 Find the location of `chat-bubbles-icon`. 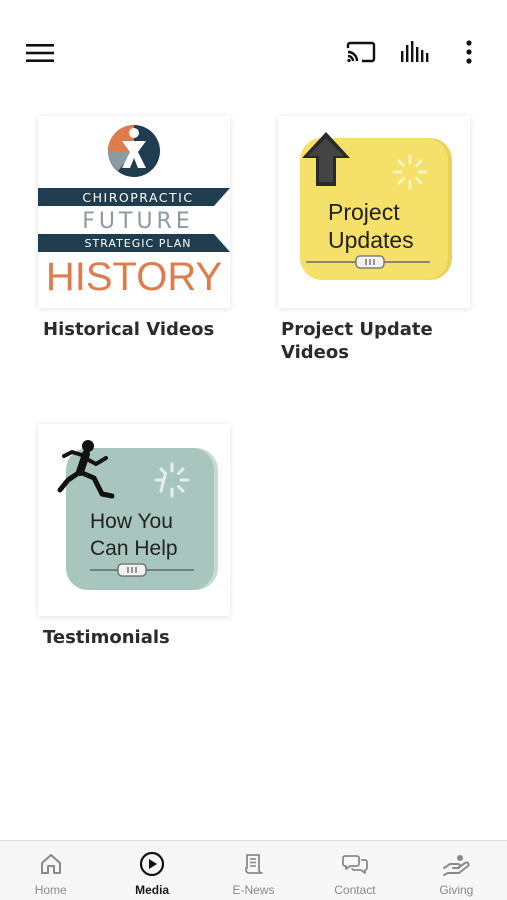

chat-bubbles-icon is located at coordinates (355, 864).